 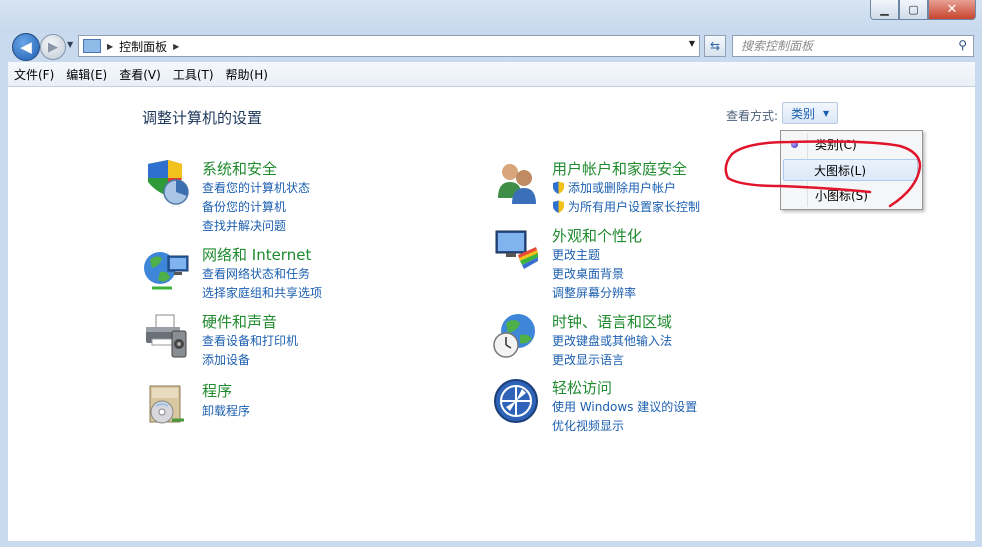 What do you see at coordinates (244, 206) in the screenshot?
I see `link-backup-computer: 备份您的计算机` at bounding box center [244, 206].